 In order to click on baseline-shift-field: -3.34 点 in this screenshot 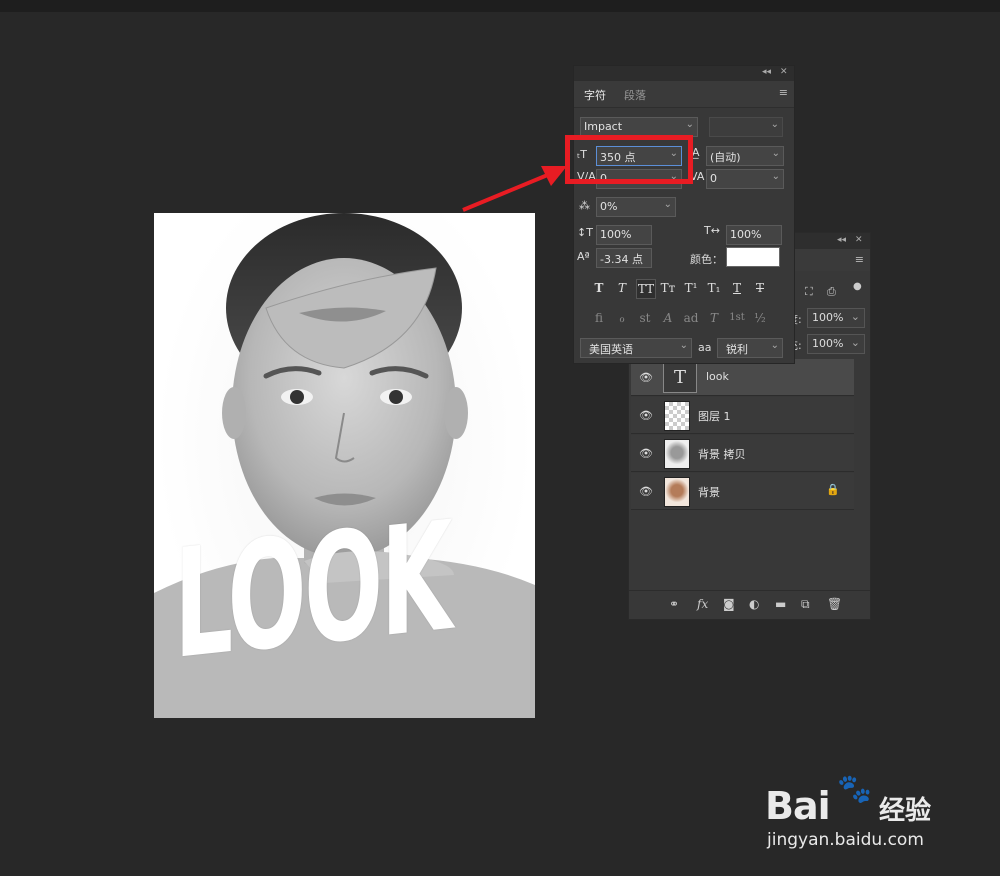, I will do `click(624, 258)`.